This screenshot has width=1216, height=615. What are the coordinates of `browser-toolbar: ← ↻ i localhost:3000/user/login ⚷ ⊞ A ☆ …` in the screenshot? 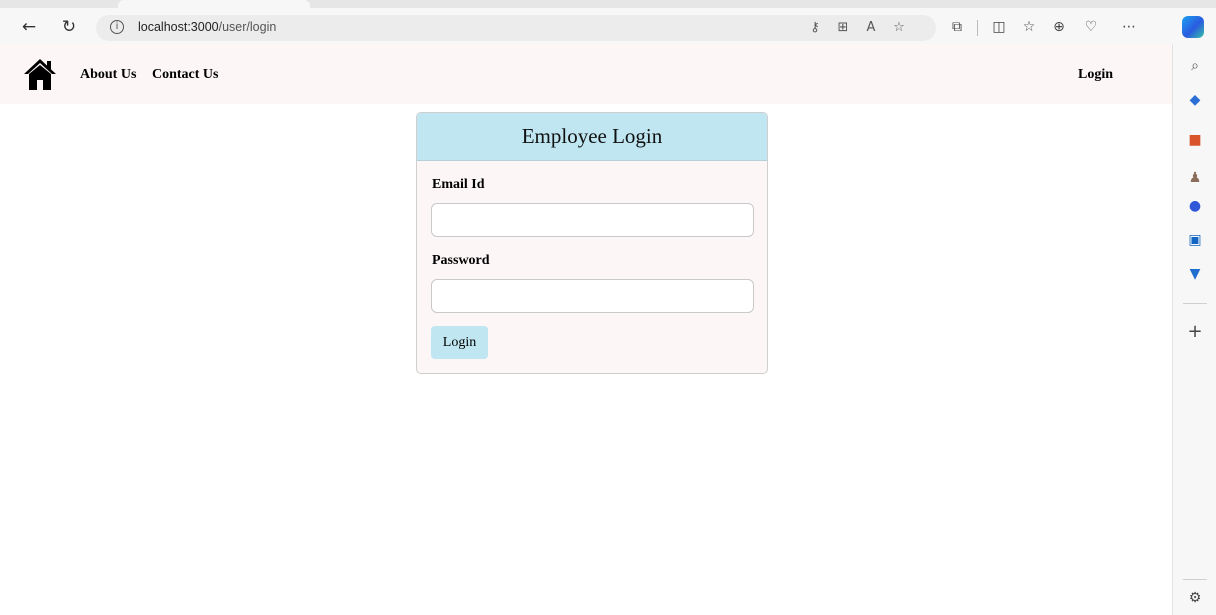 It's located at (608, 22).